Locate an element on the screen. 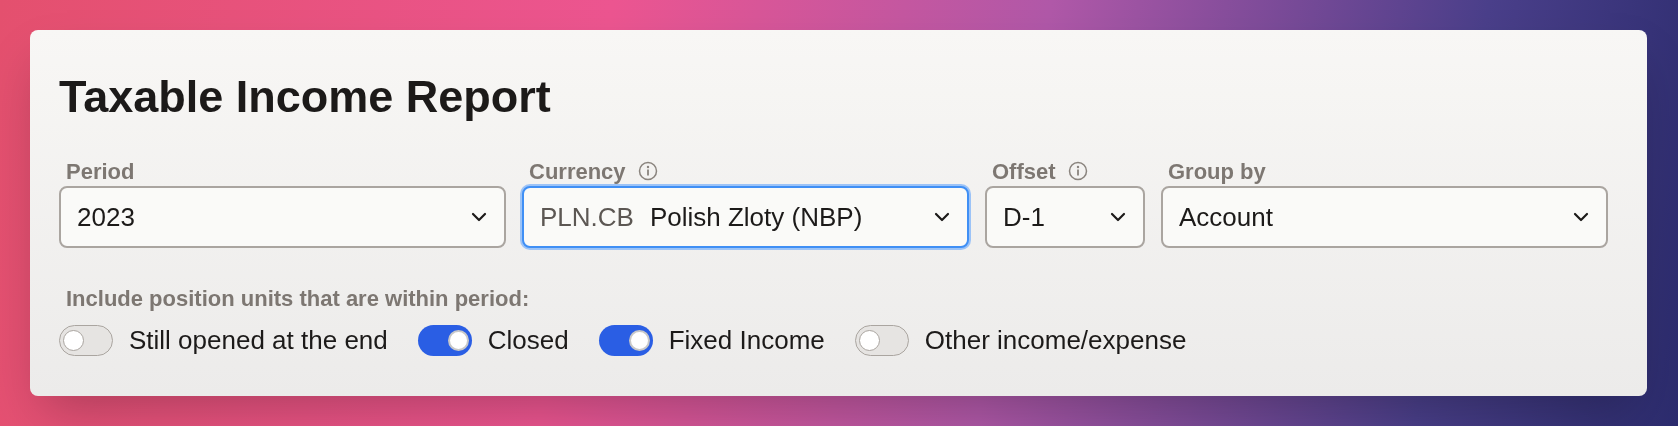 The height and width of the screenshot is (426, 1678). select-value: Polish Zloty (NBP) is located at coordinates (756, 217).